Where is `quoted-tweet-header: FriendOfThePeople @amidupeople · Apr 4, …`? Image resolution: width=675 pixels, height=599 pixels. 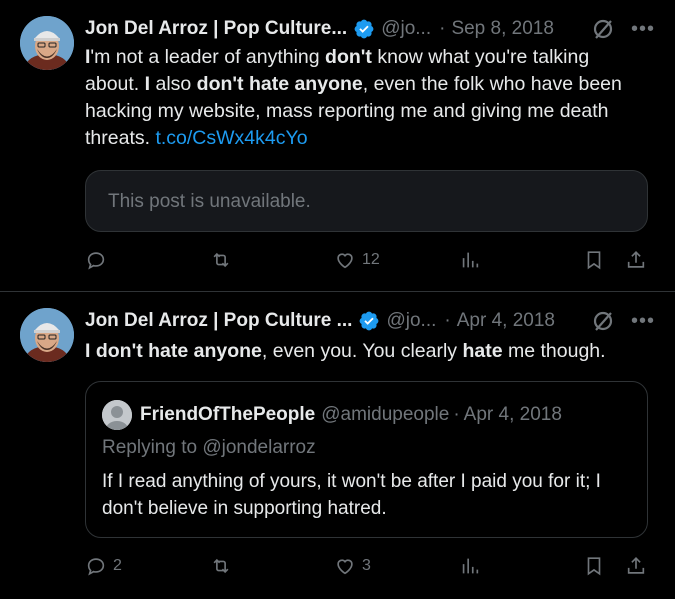 quoted-tweet-header: FriendOfThePeople @amidupeople · Apr 4, … is located at coordinates (332, 415).